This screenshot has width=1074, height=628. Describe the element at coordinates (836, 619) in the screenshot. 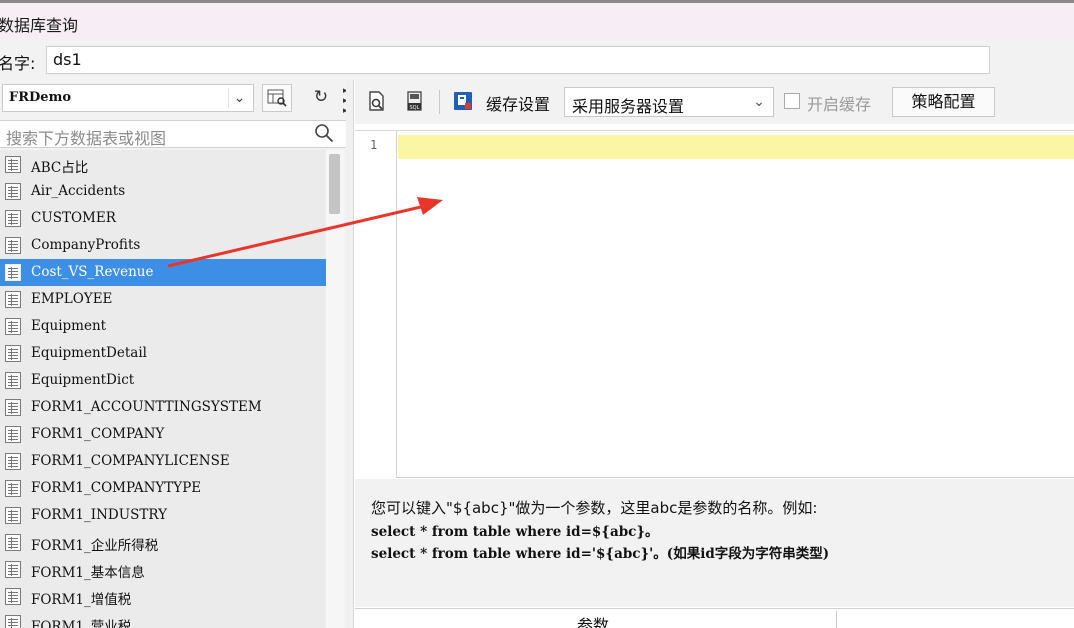

I see `column-divider` at that location.